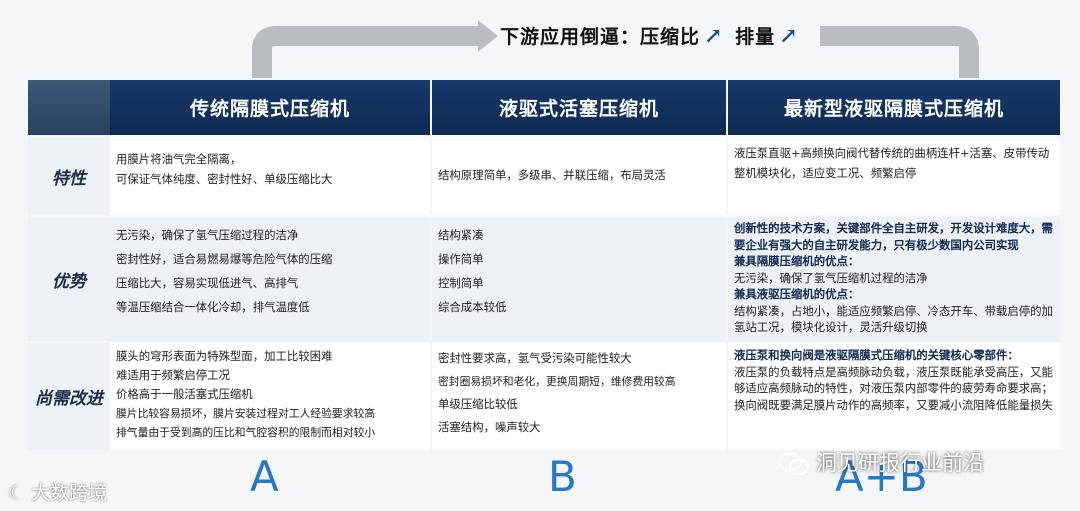 The width and height of the screenshot is (1080, 511). I want to click on text-line: 密封圈易损坏和老化，更换周期短，维修费用较高, so click(557, 381).